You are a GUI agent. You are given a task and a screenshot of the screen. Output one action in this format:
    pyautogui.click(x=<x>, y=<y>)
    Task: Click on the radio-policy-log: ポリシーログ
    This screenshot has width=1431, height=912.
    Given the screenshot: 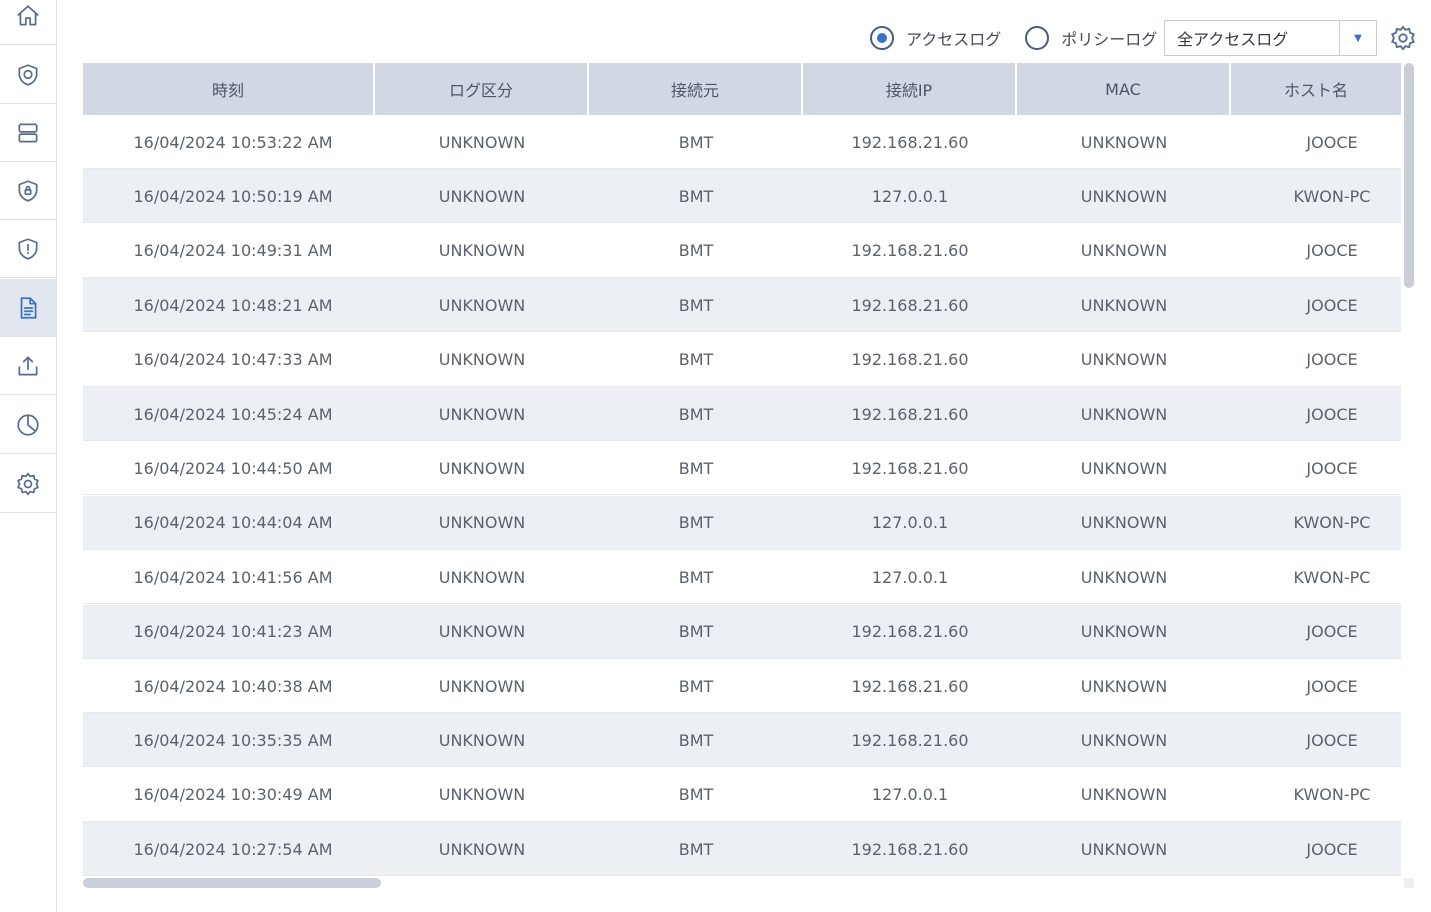 What is the action you would take?
    pyautogui.click(x=1091, y=38)
    